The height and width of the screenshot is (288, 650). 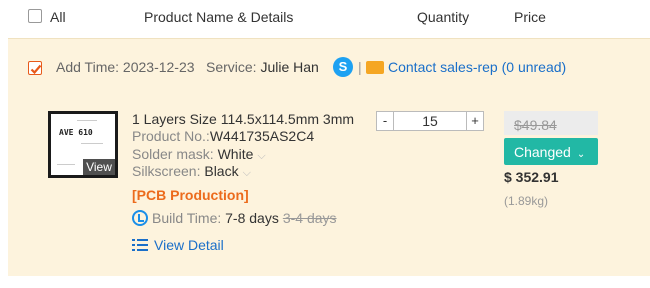 What do you see at coordinates (223, 136) in the screenshot?
I see `product-number: Product No.:W441735AS2C4` at bounding box center [223, 136].